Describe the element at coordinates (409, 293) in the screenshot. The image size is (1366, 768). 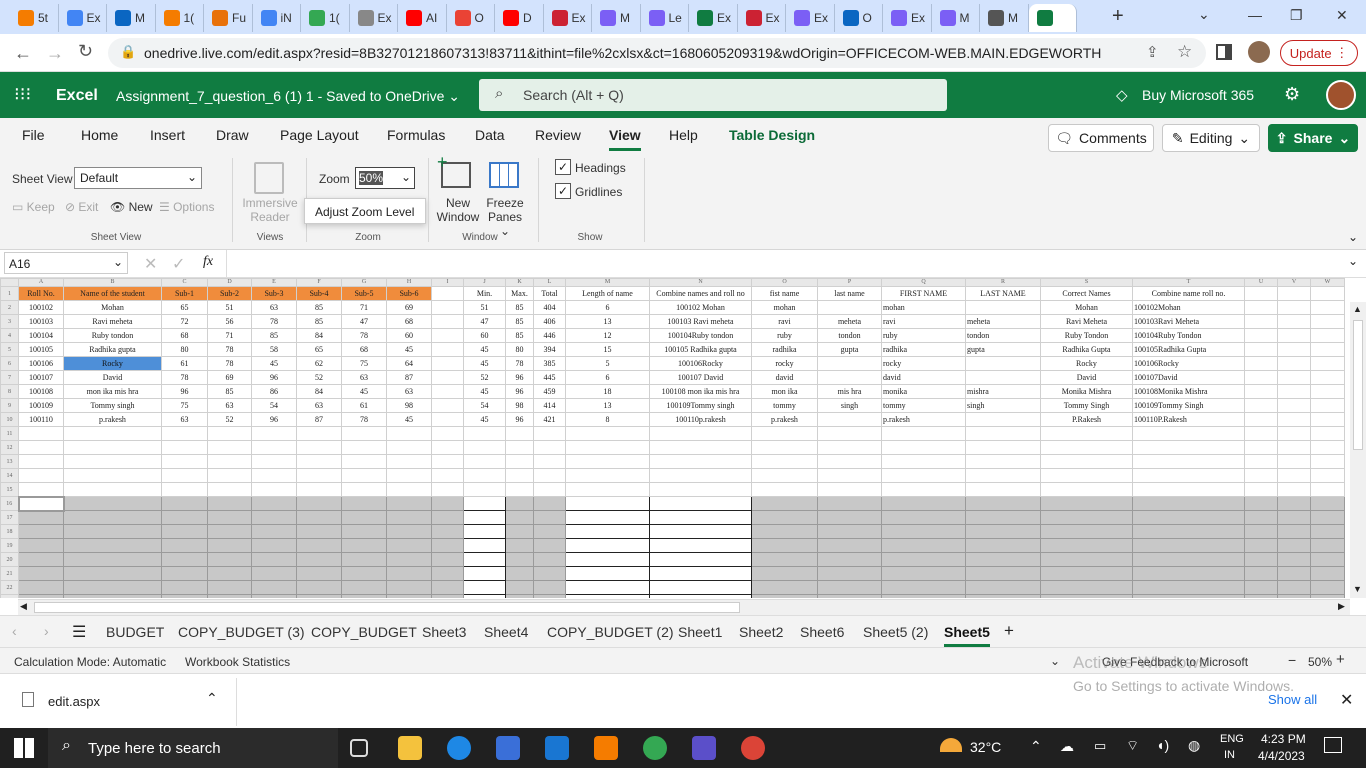
I see `header-cell: Sub-6` at that location.